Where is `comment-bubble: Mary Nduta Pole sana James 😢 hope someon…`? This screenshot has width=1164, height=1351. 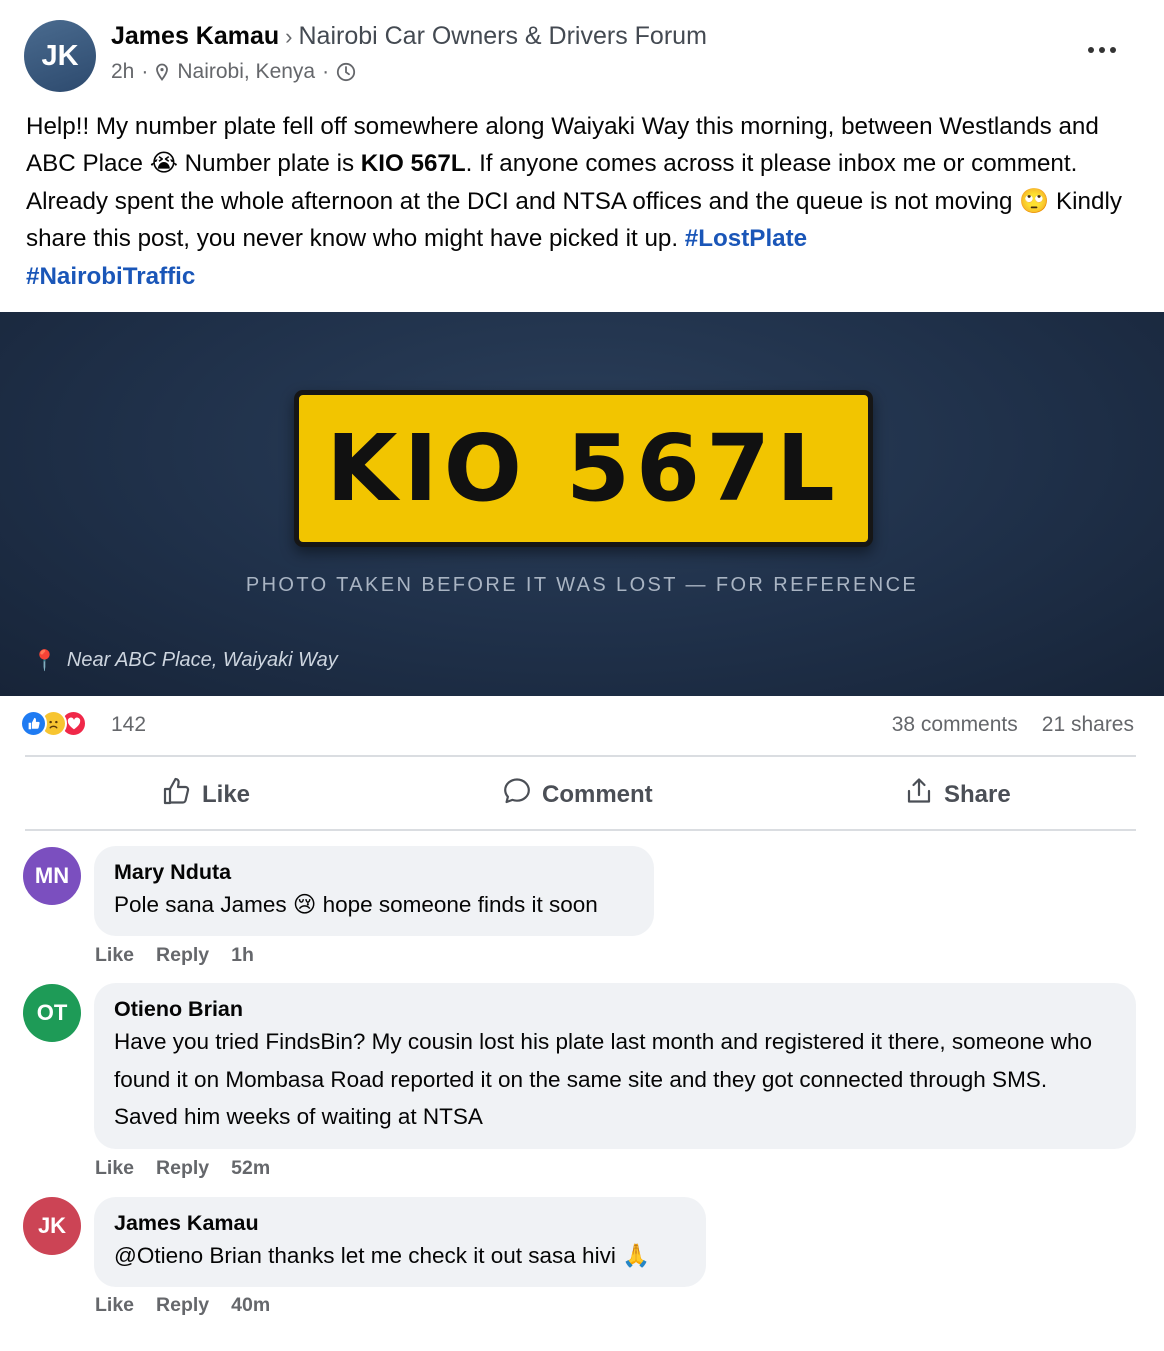
comment-bubble: Mary Nduta Pole sana James 😢 hope someon… is located at coordinates (374, 891).